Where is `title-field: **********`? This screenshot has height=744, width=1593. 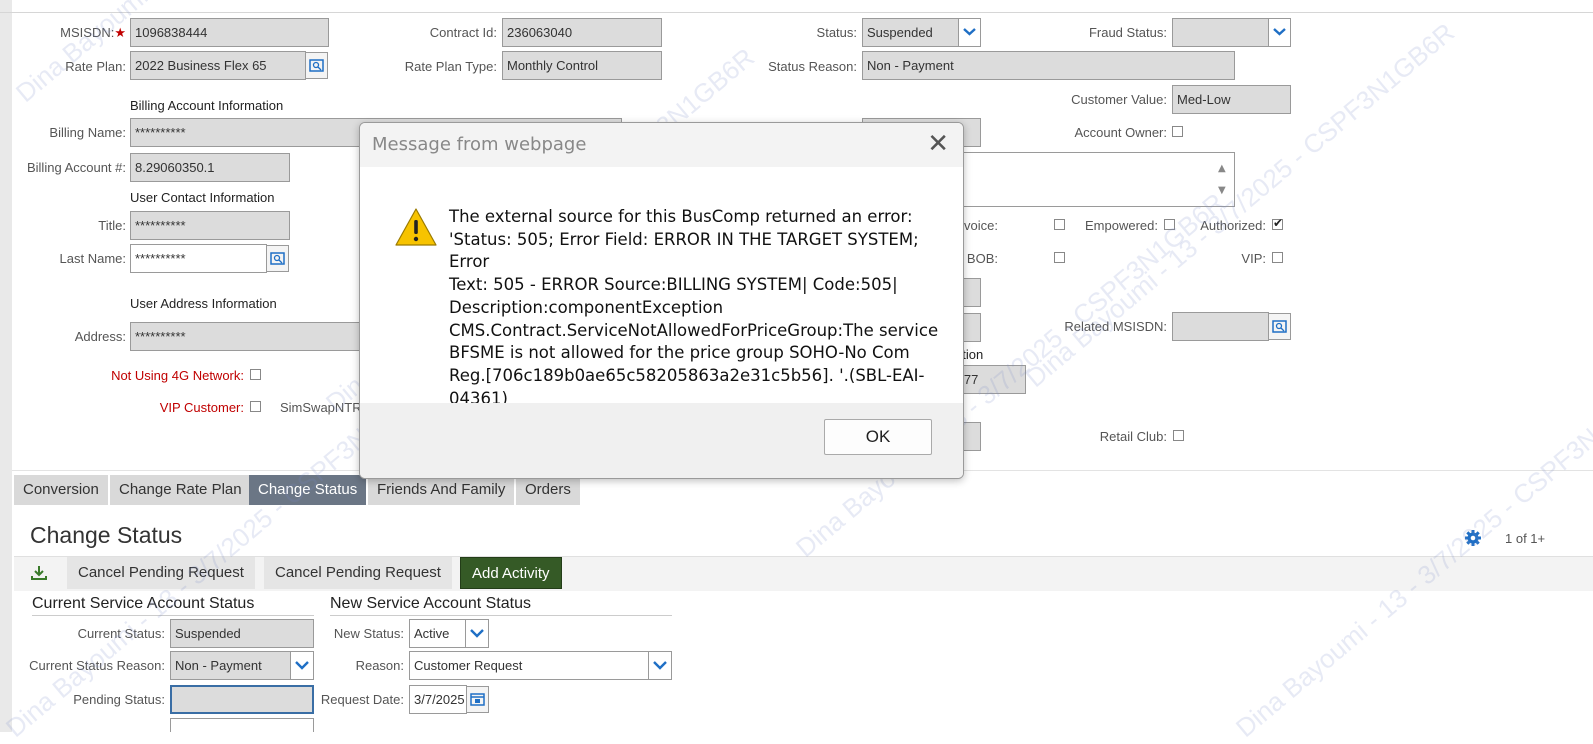 title-field: ********** is located at coordinates (210, 225).